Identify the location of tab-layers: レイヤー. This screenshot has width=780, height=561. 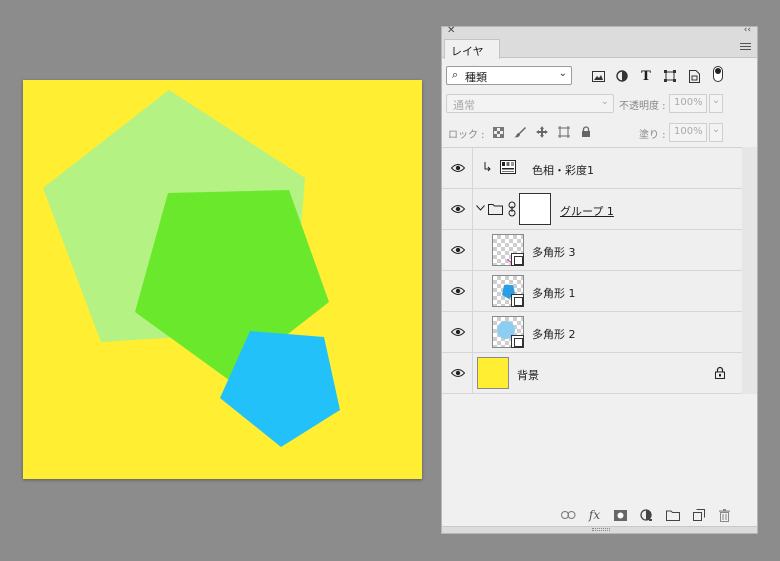
(472, 56).